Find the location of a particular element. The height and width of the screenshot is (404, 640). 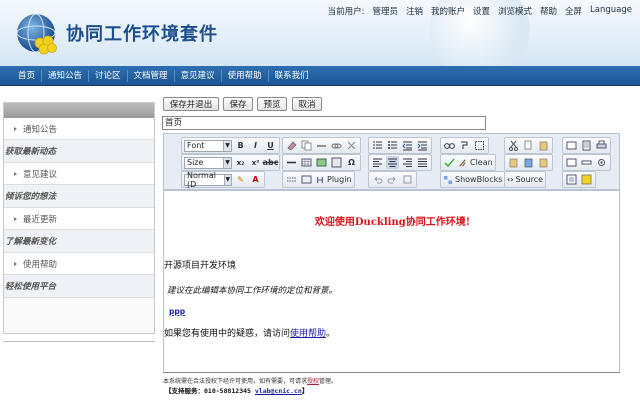

sidebar-item-recent: 最近更新 is located at coordinates (79, 219).